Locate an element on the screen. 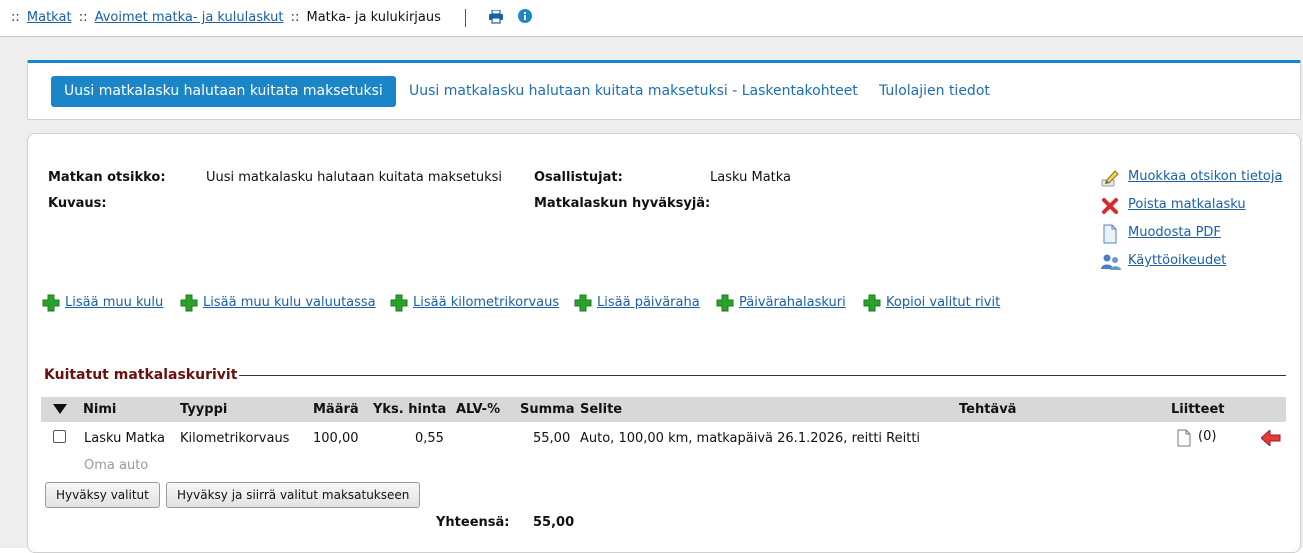 The width and height of the screenshot is (1303, 553). permissions-link: Käyttöoikeudet is located at coordinates (1177, 260).